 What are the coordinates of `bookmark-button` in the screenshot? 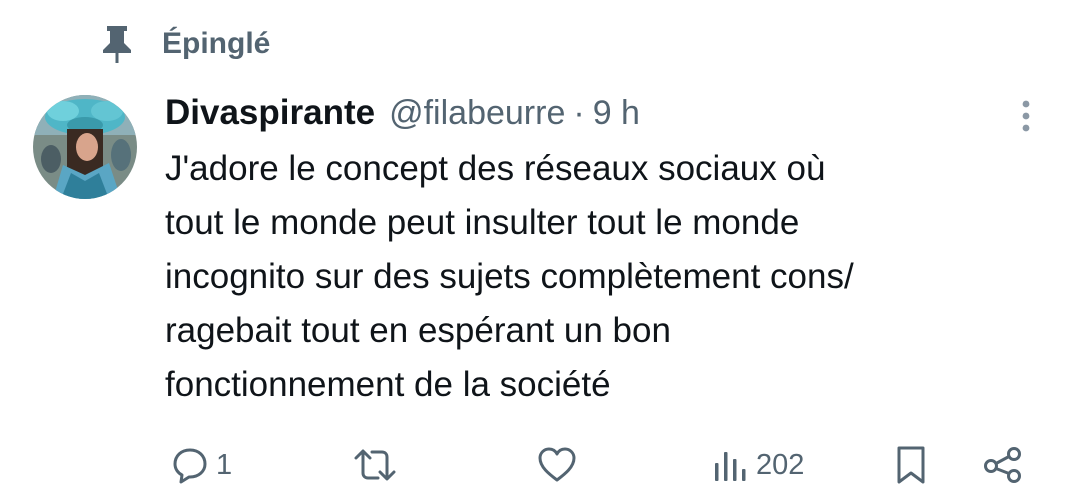 It's located at (911, 465).